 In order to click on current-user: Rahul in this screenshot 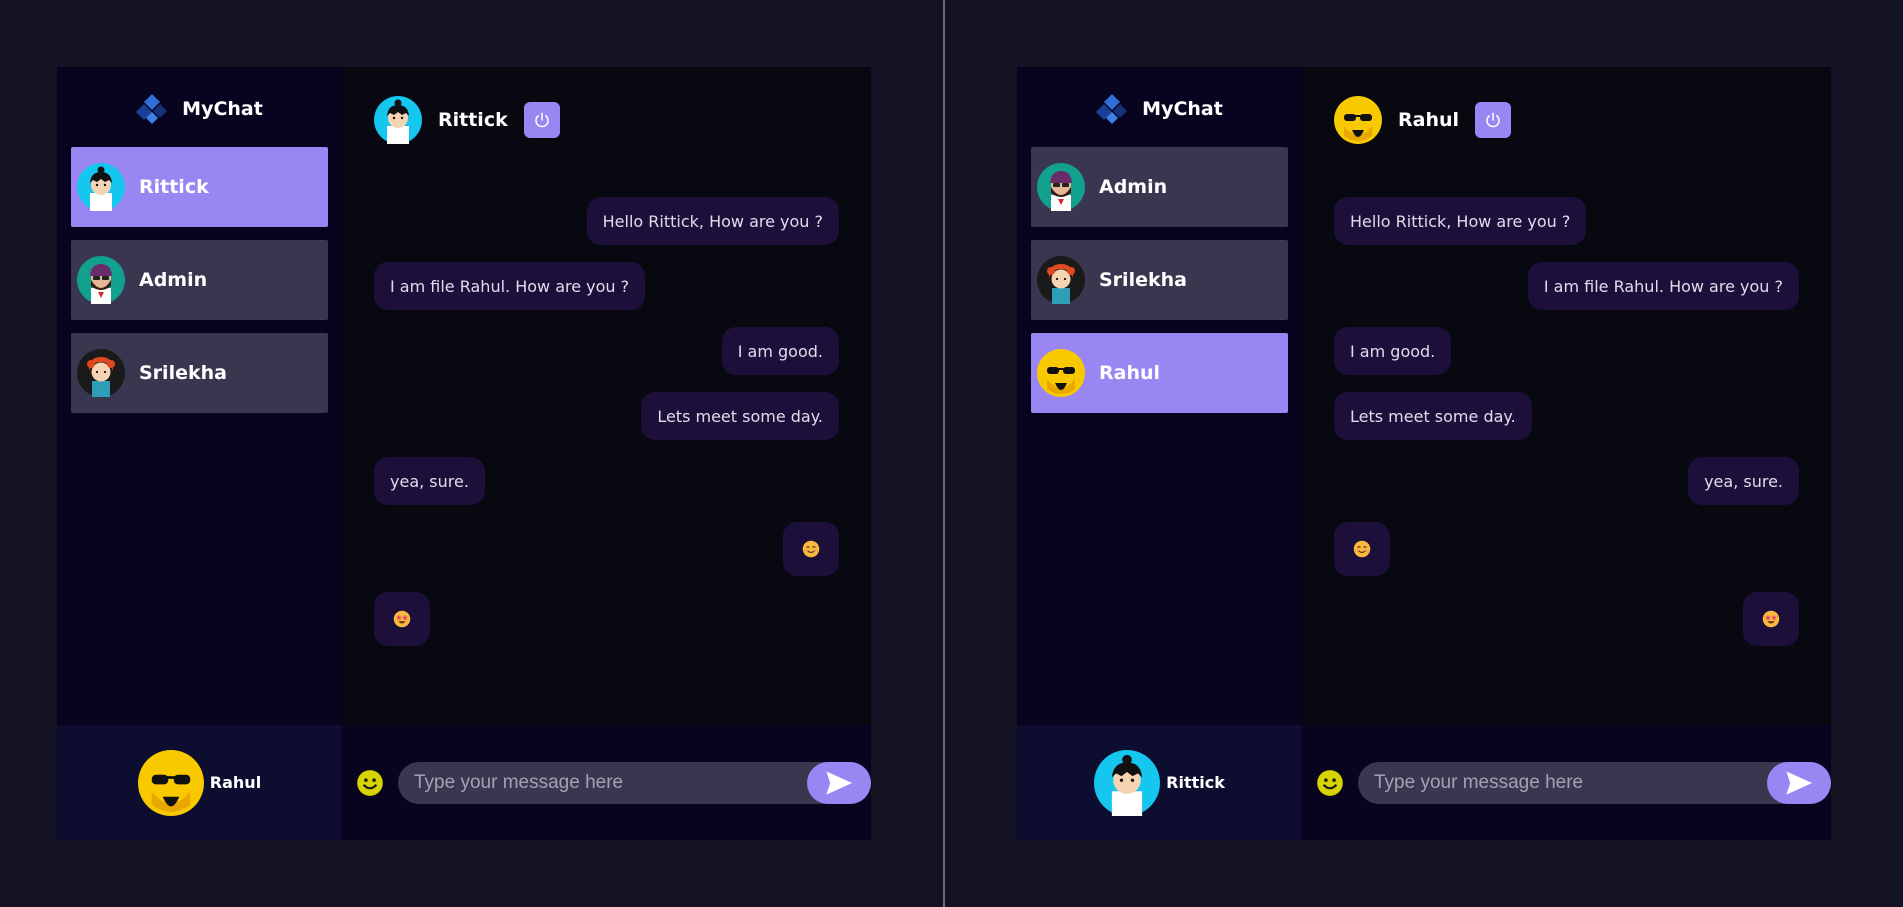, I will do `click(199, 782)`.